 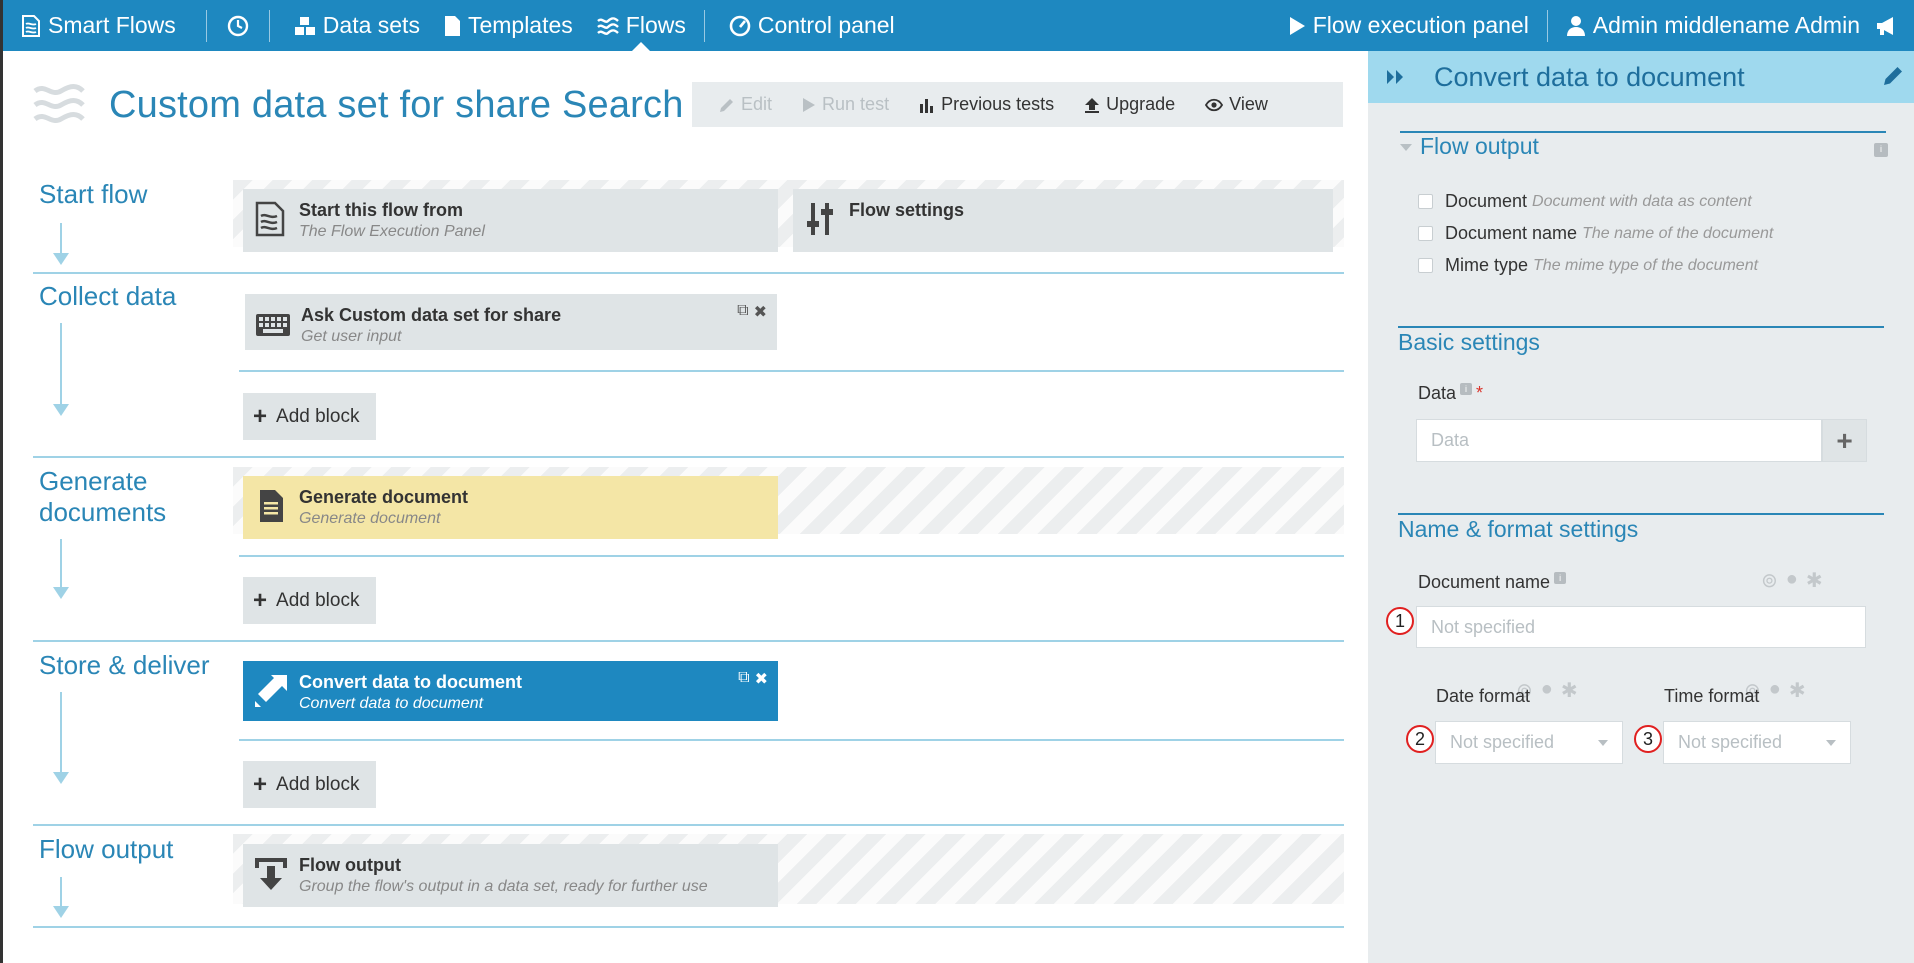 What do you see at coordinates (726, 105) in the screenshot?
I see `pencil-icon` at bounding box center [726, 105].